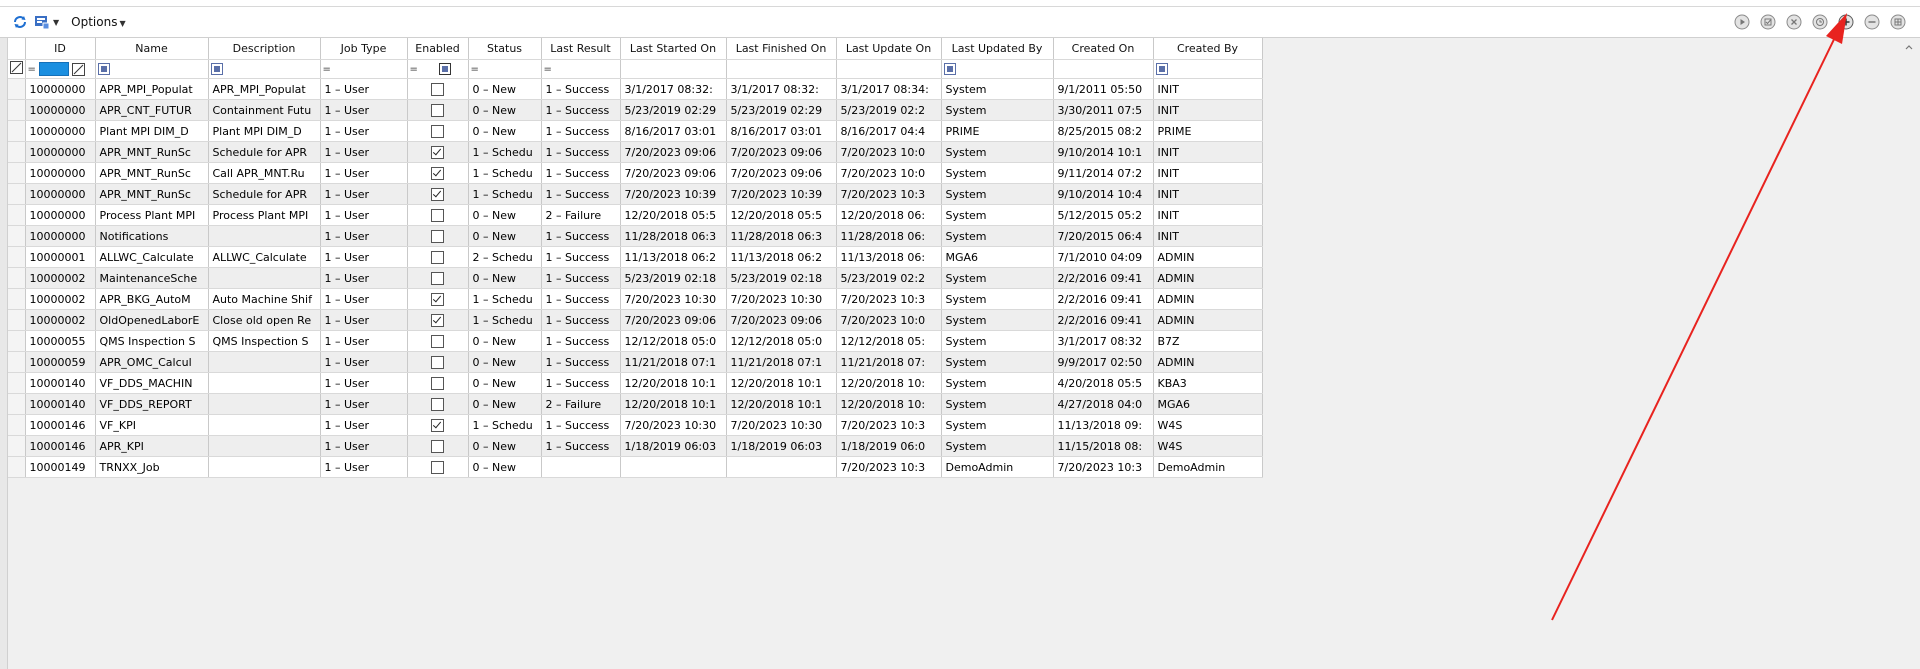 This screenshot has width=1920, height=669. Describe the element at coordinates (1699, 317) in the screenshot. I see `annotation-arrow` at that location.